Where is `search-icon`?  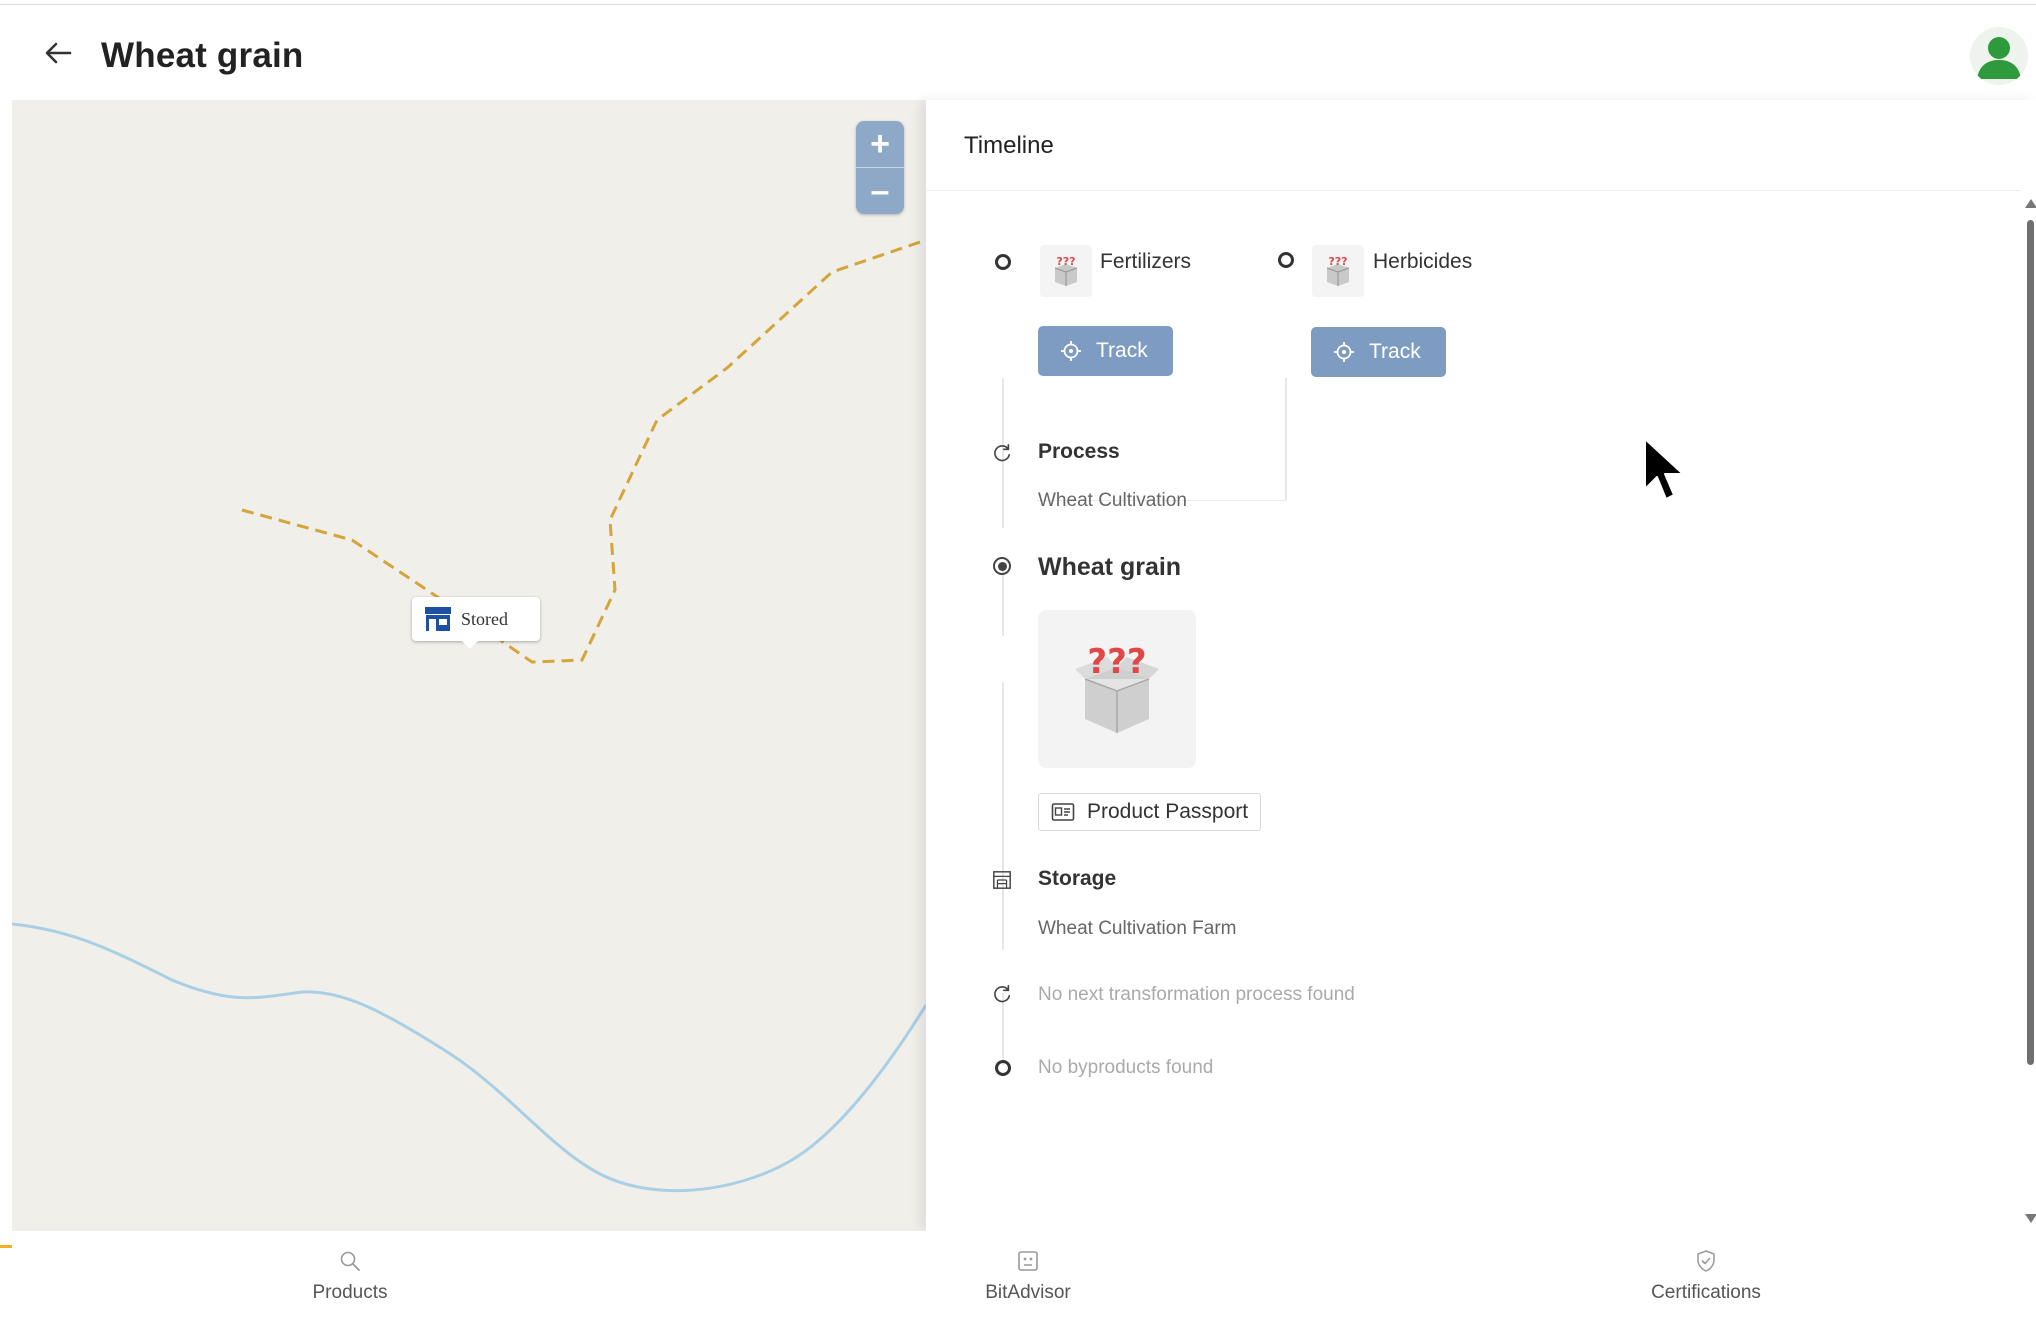 search-icon is located at coordinates (350, 1261).